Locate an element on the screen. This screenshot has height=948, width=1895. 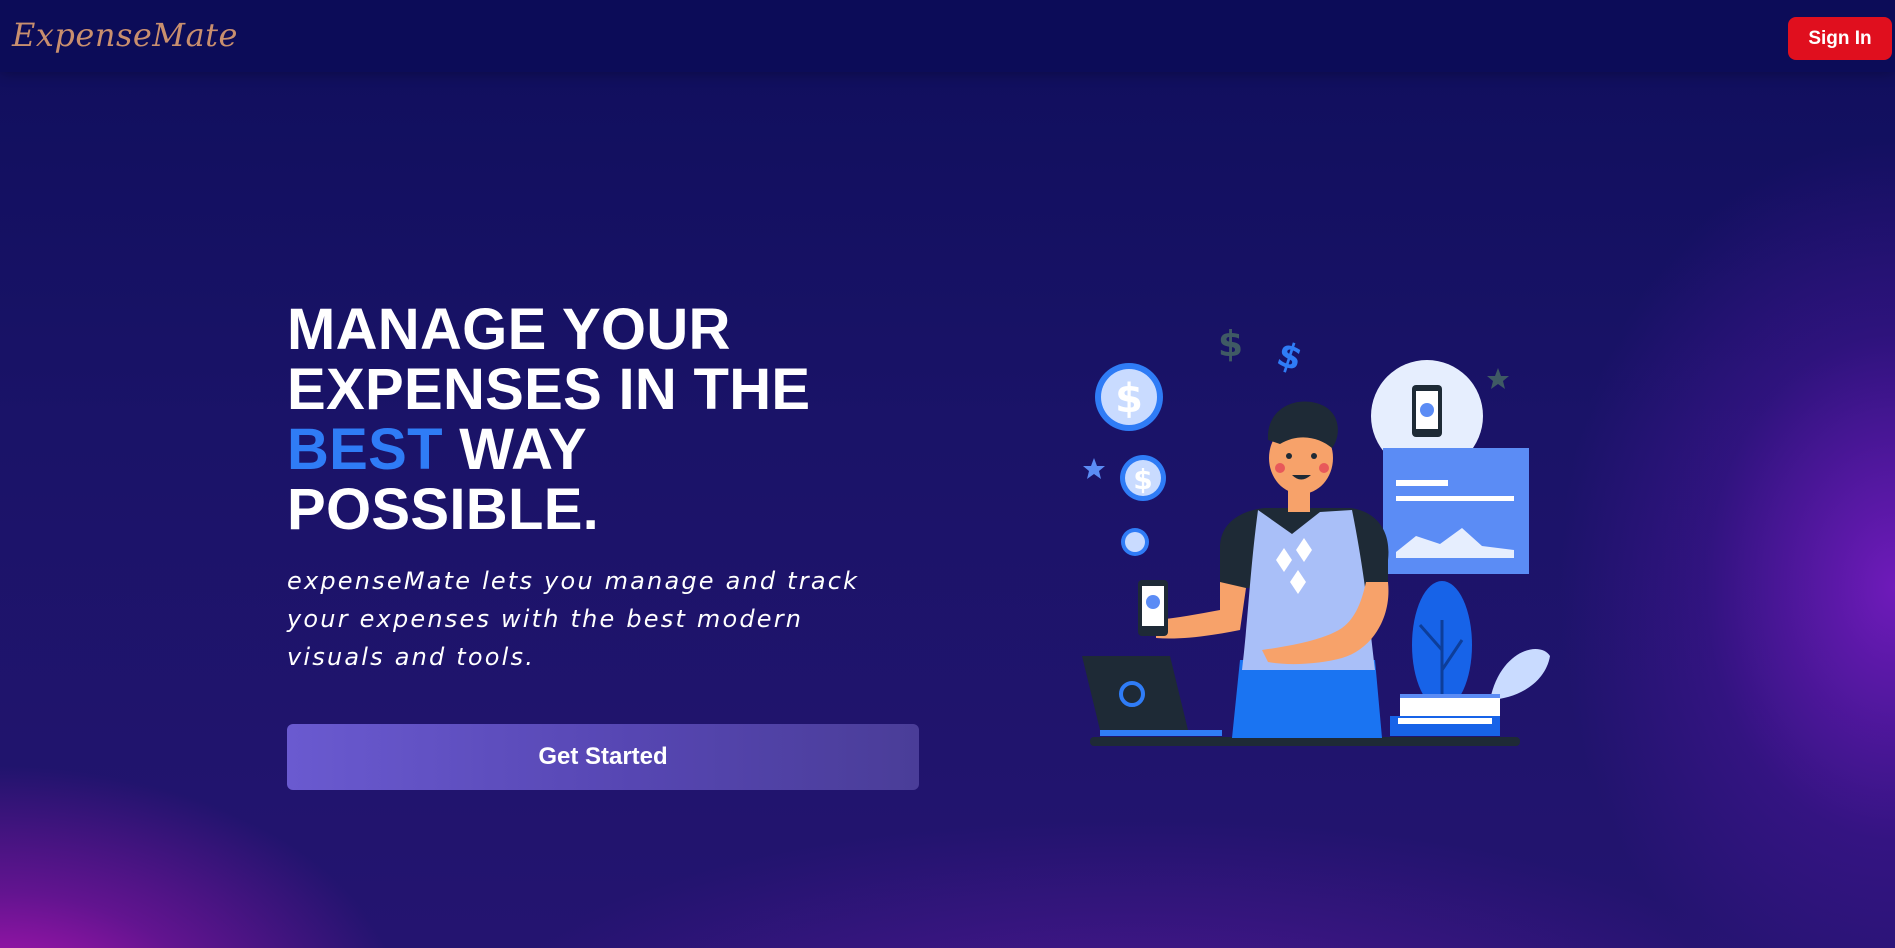
headline-line-1: MANAGE YOUR is located at coordinates (509, 329).